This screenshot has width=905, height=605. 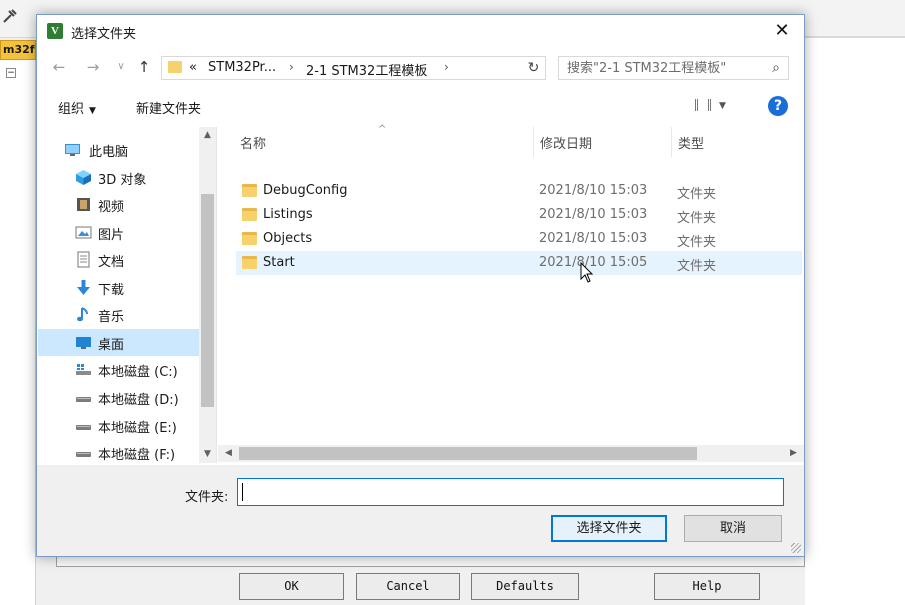 I want to click on background-defaults-button: Defaults, so click(x=525, y=586).